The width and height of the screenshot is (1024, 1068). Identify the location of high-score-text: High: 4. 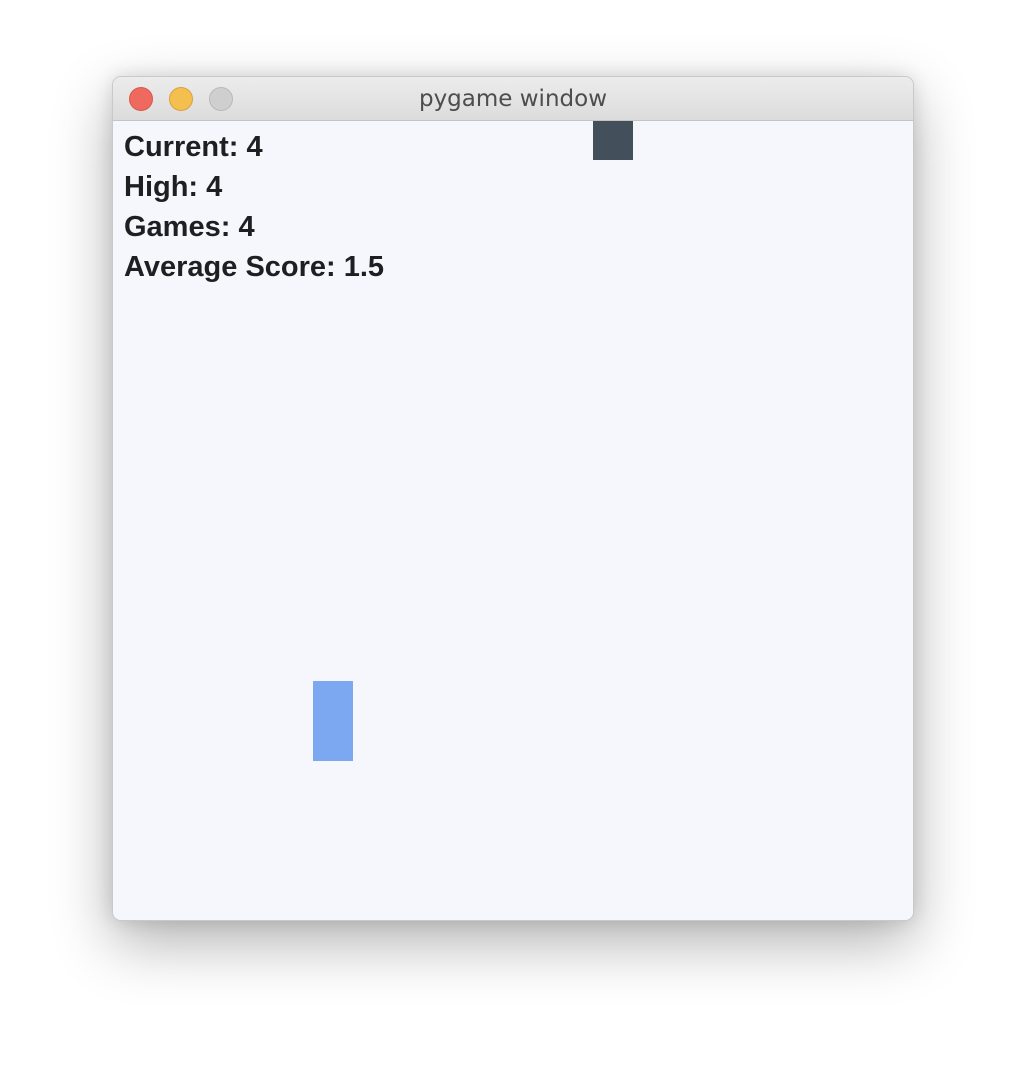
(173, 187).